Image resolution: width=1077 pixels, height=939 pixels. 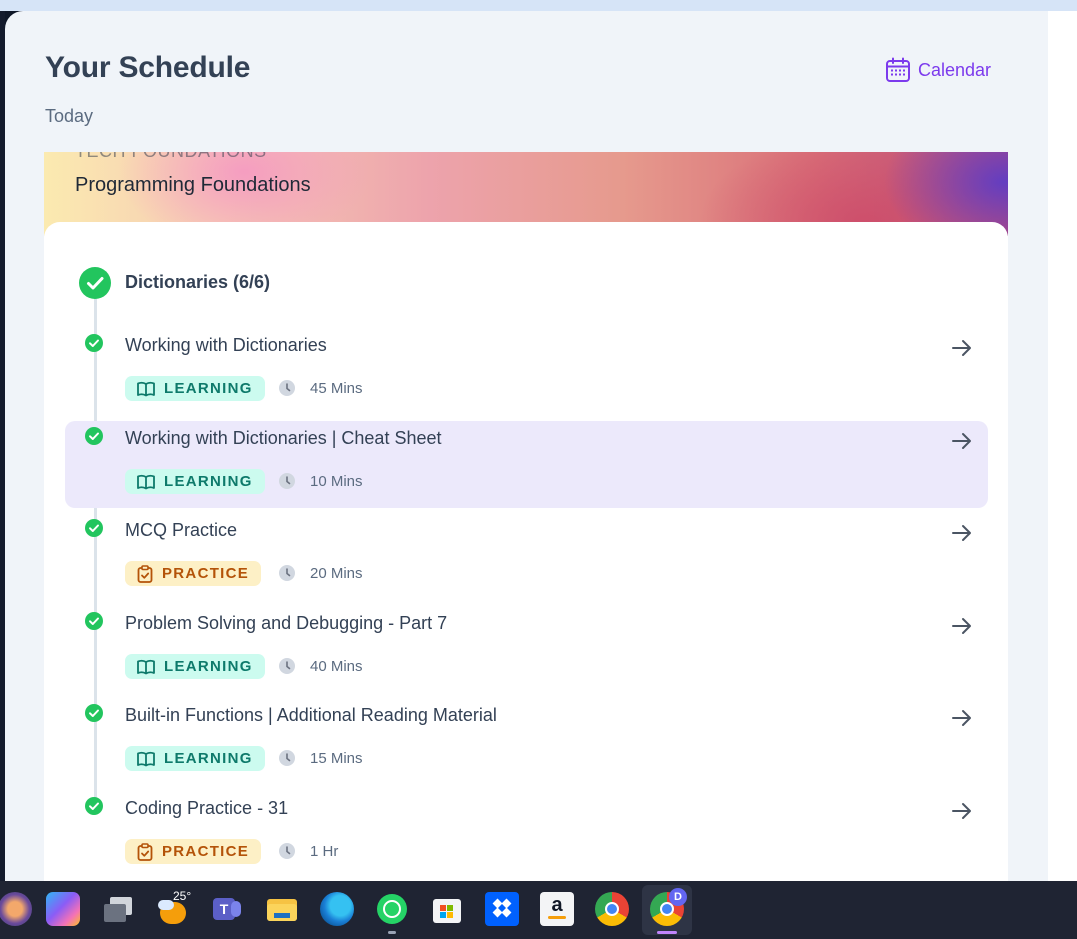 What do you see at coordinates (198, 282) in the screenshot?
I see `module-title: Dictionaries (6/6)` at bounding box center [198, 282].